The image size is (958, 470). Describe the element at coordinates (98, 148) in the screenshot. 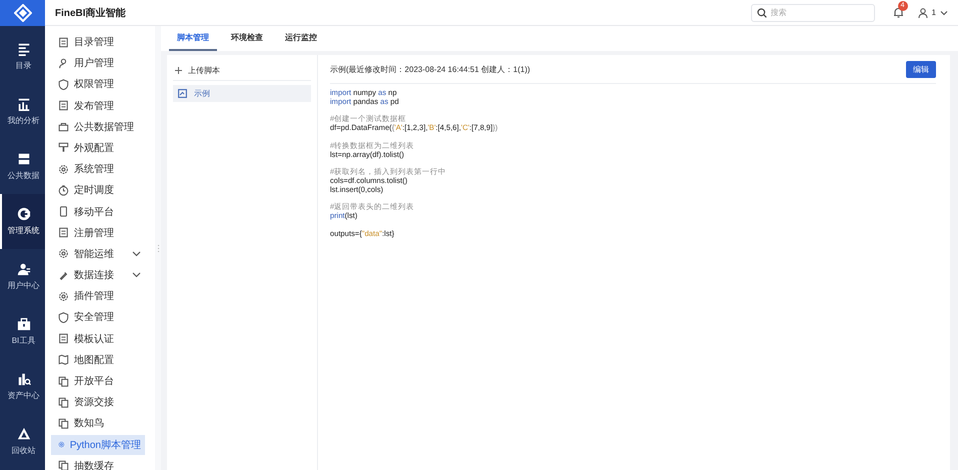

I see `menu-item: 外观配置` at that location.